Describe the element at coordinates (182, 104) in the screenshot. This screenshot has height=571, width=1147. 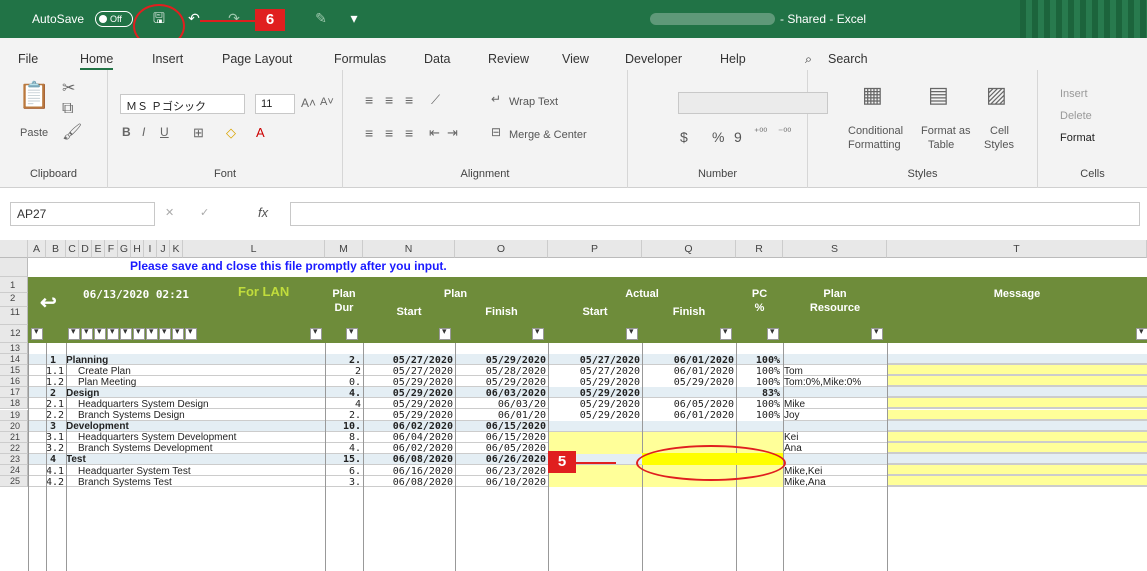
I see `font-name-select: ＭＳ Ｐゴシック` at that location.